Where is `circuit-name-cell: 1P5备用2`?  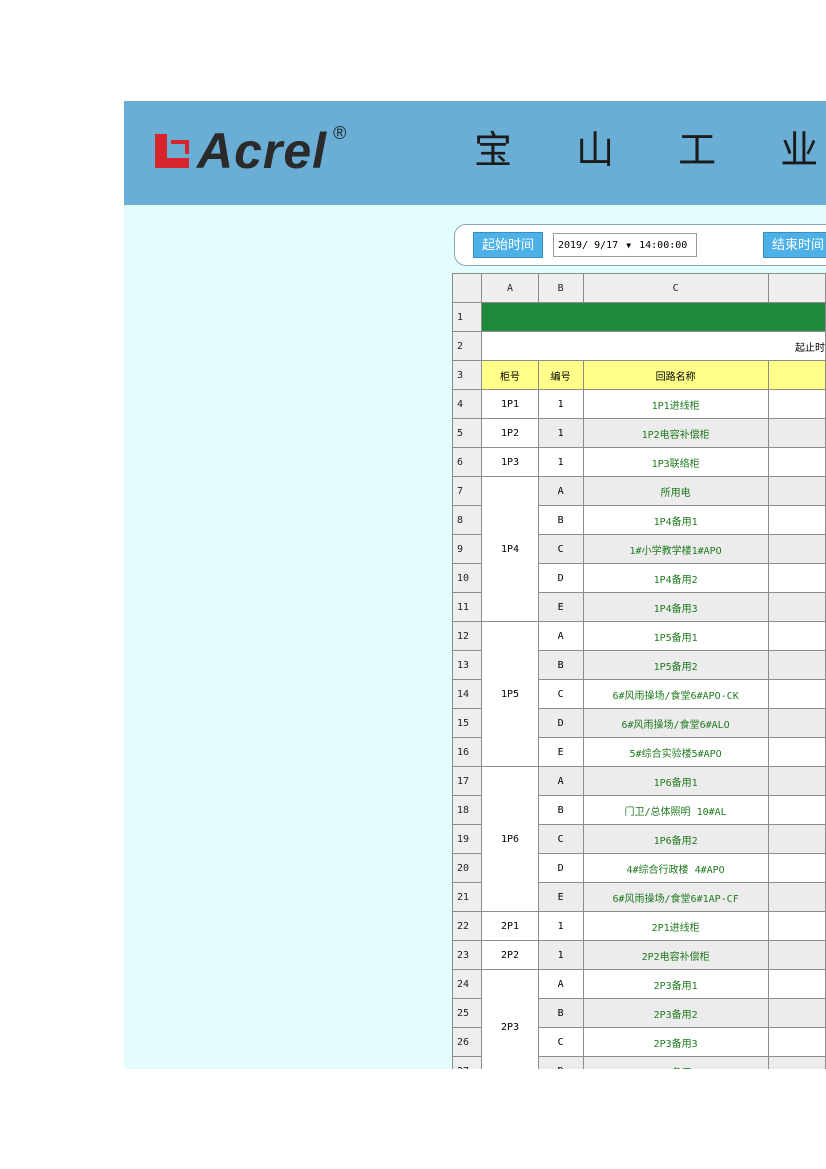
circuit-name-cell: 1P5备用2 is located at coordinates (675, 665).